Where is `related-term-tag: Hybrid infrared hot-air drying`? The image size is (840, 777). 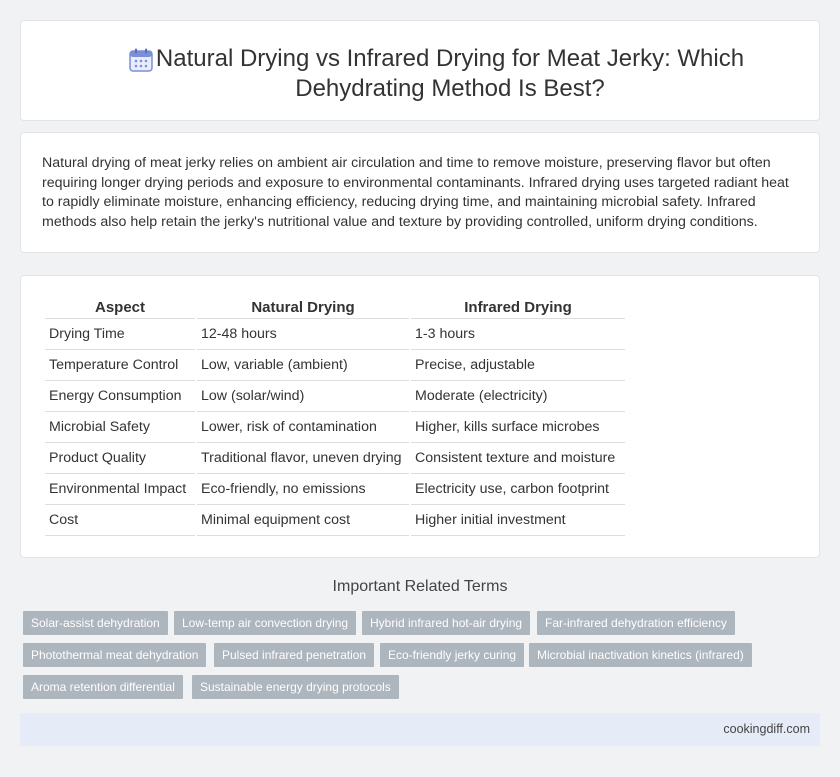 related-term-tag: Hybrid infrared hot-air drying is located at coordinates (446, 623).